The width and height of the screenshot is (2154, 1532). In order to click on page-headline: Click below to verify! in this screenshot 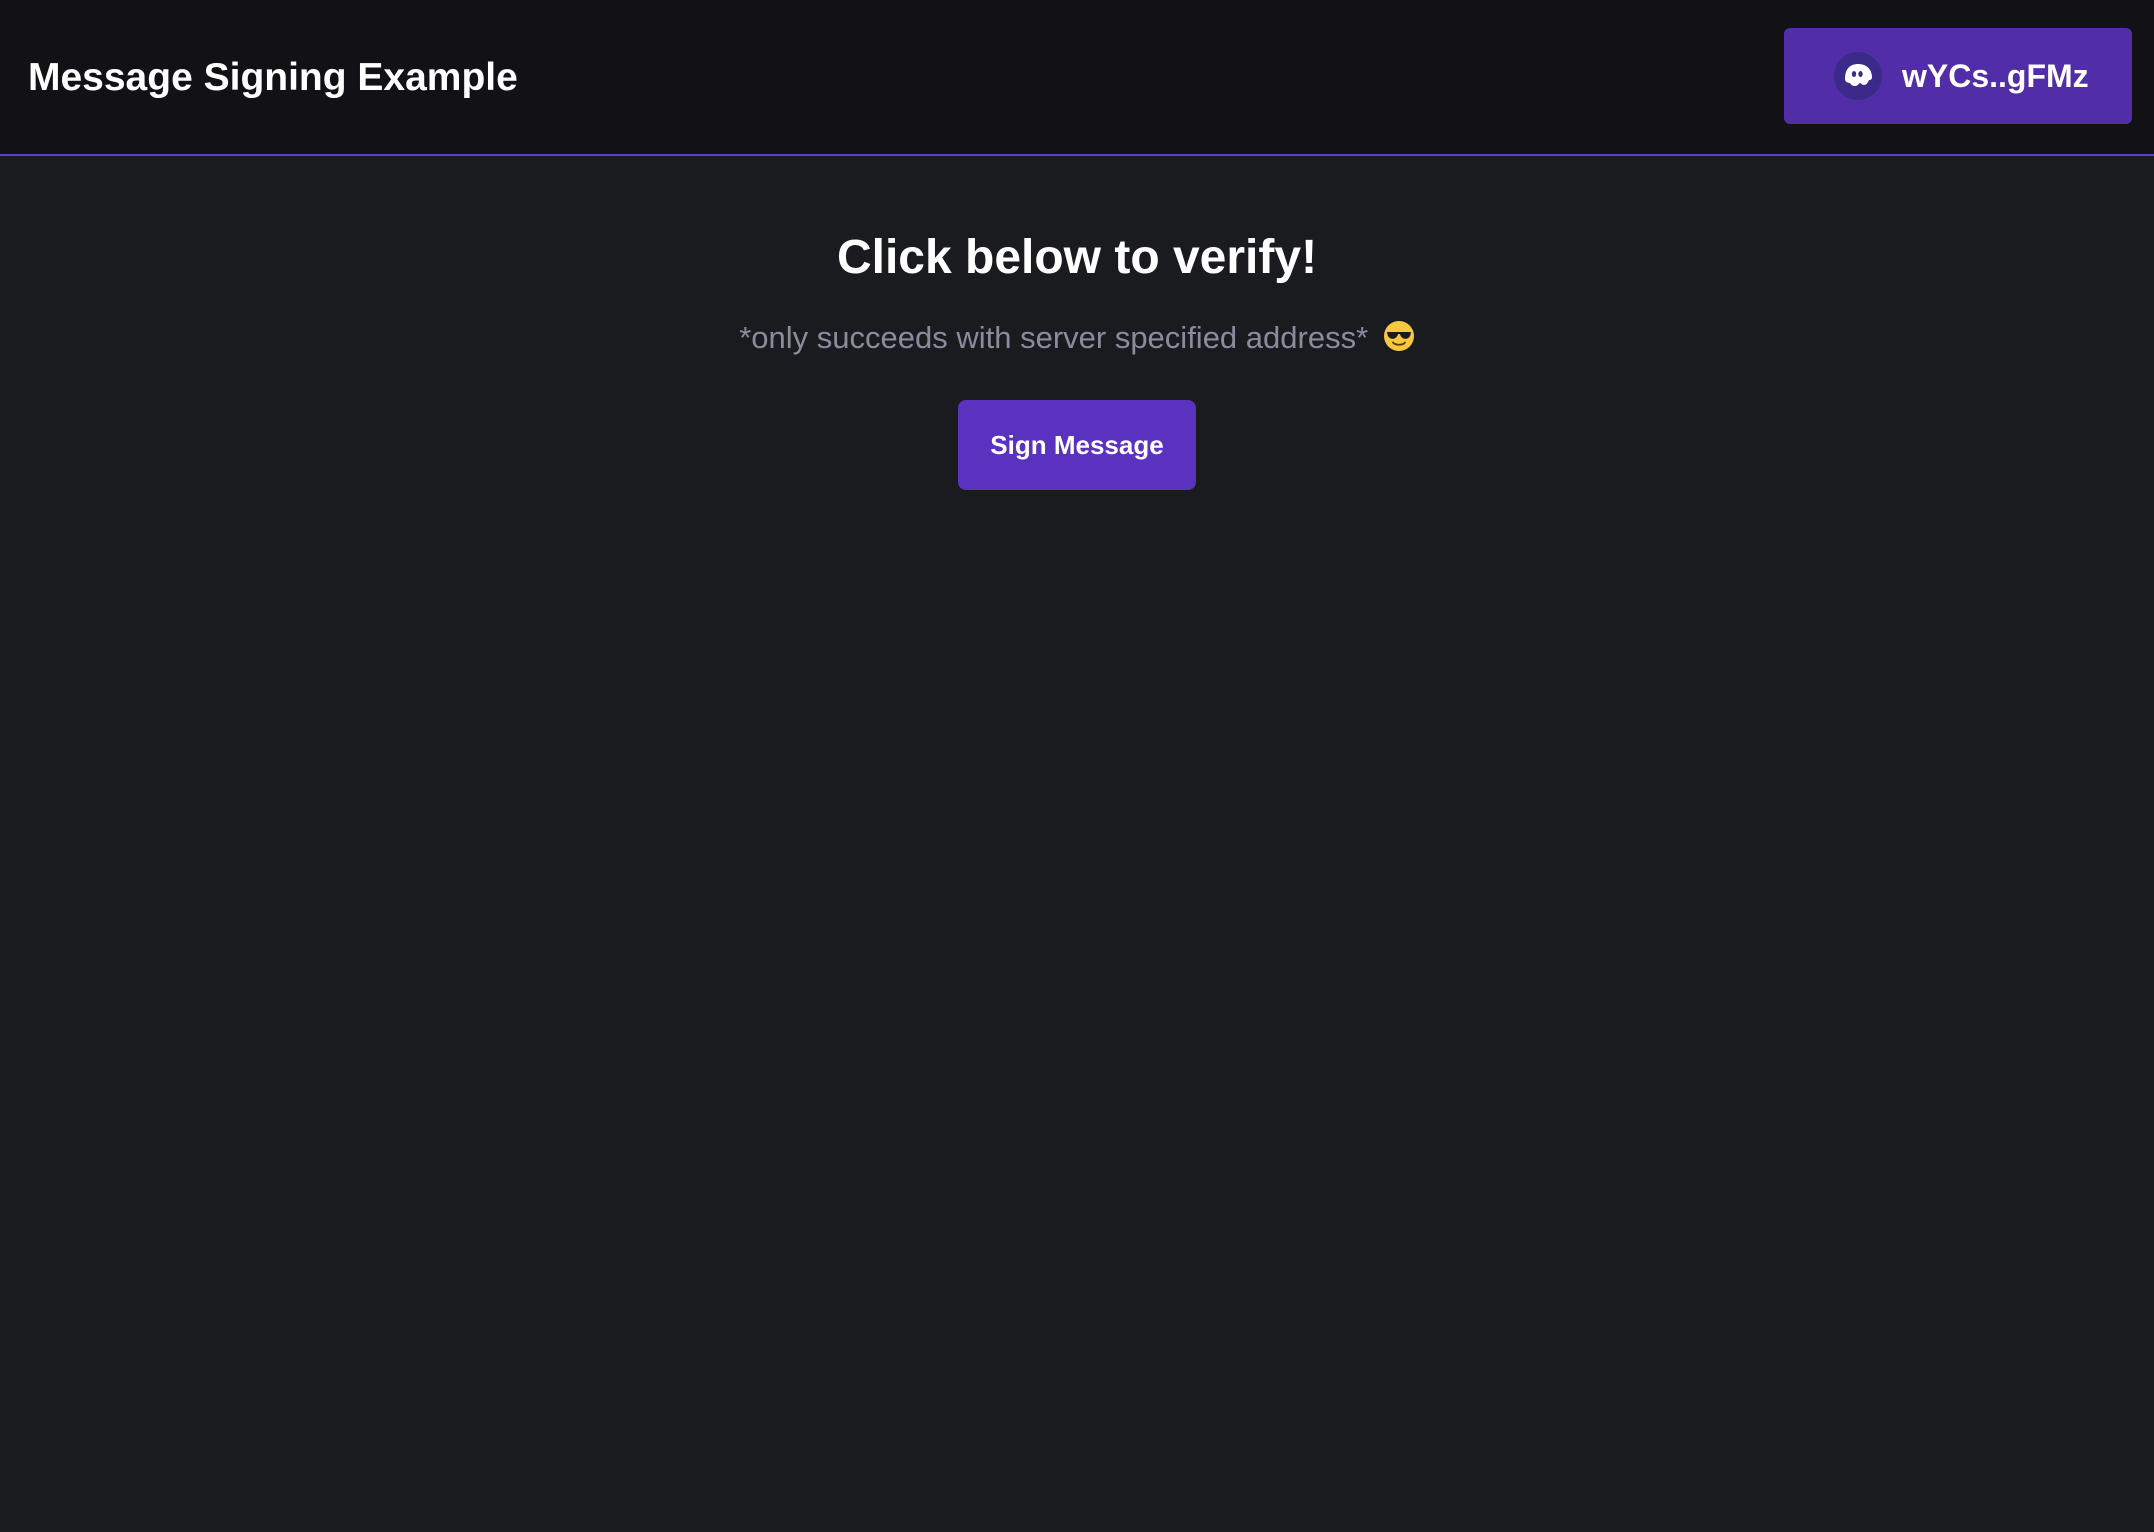, I will do `click(1077, 257)`.